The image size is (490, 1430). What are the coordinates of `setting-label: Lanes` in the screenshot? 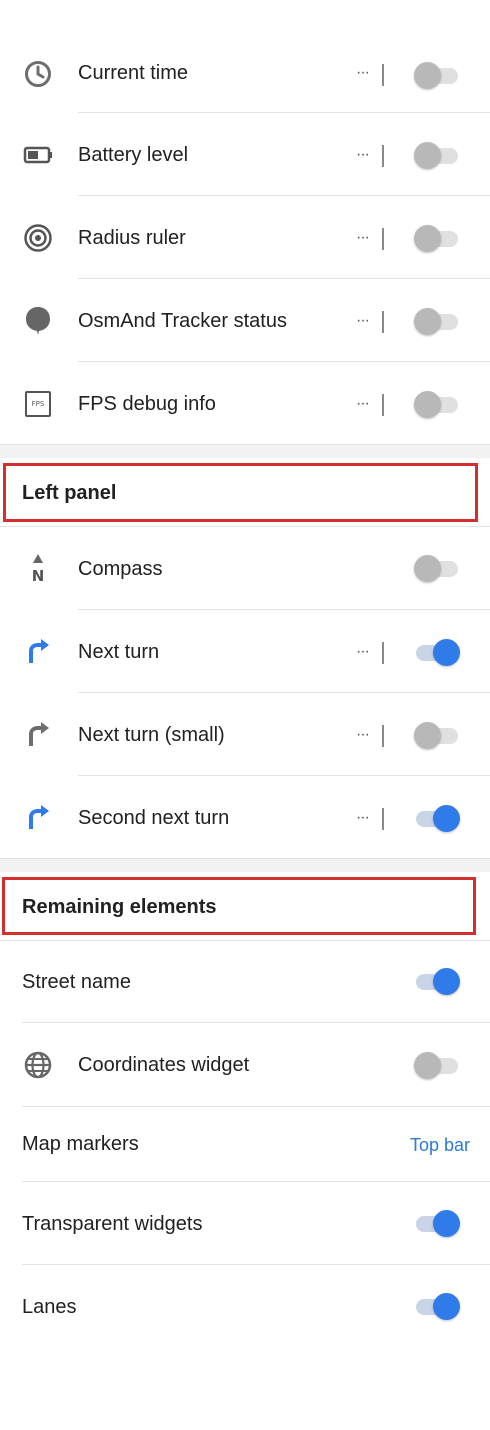 It's located at (49, 1307).